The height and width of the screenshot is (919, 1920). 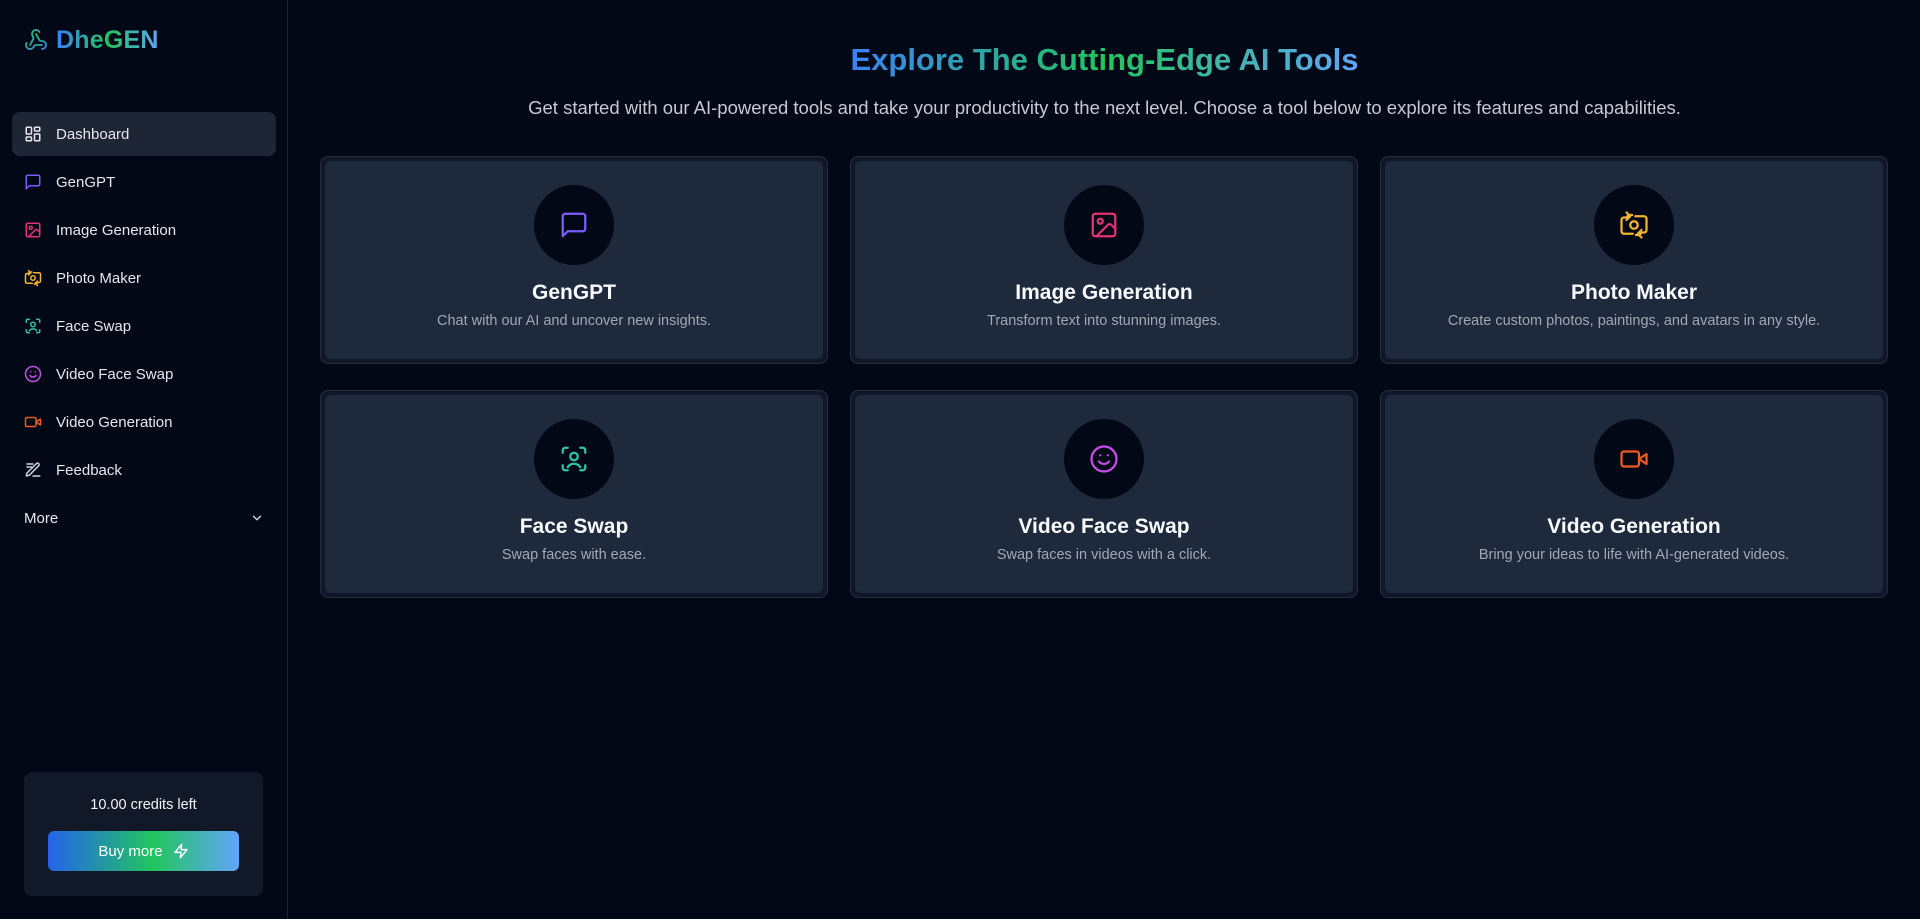 What do you see at coordinates (1104, 526) in the screenshot?
I see `tool-title: Video Face Swap` at bounding box center [1104, 526].